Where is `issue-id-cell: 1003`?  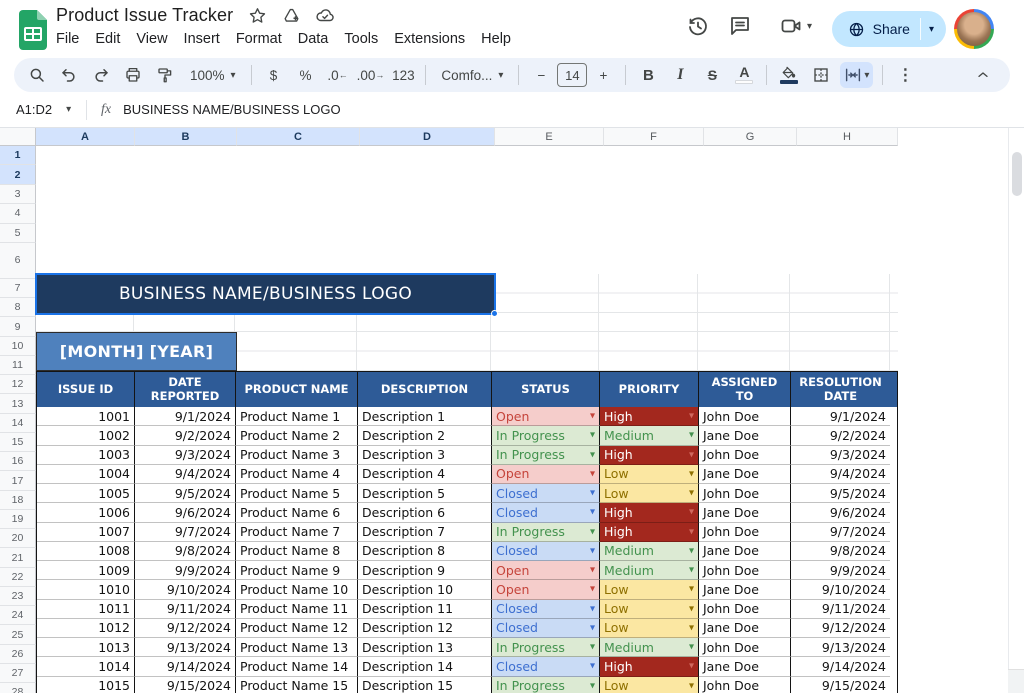 issue-id-cell: 1003 is located at coordinates (86, 455).